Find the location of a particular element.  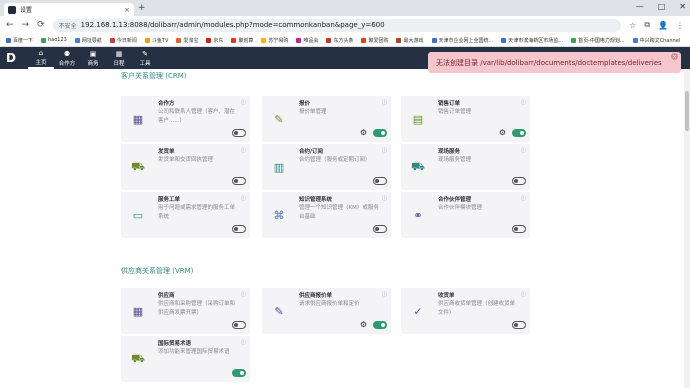

browser-tab: 设置 × is located at coordinates (69, 9).